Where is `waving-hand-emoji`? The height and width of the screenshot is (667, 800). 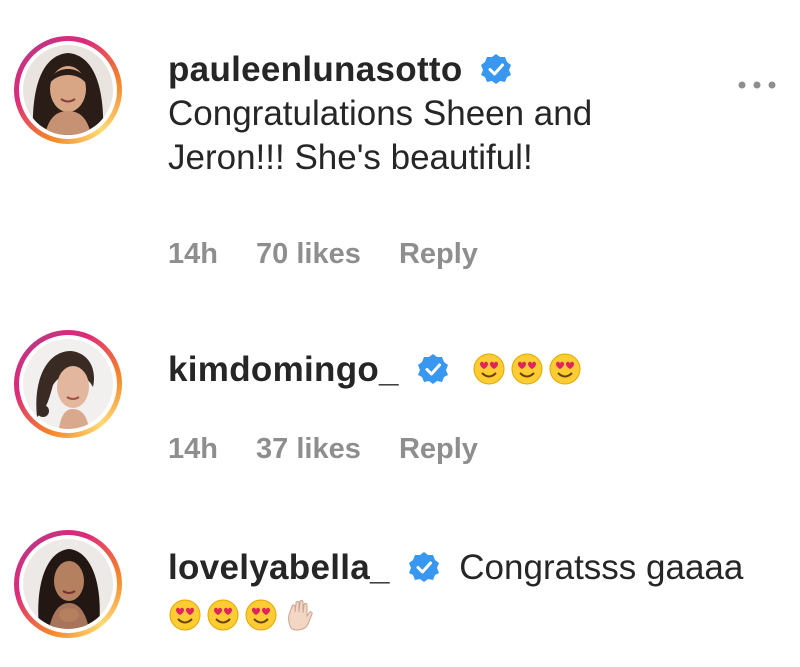 waving-hand-emoji is located at coordinates (300, 615).